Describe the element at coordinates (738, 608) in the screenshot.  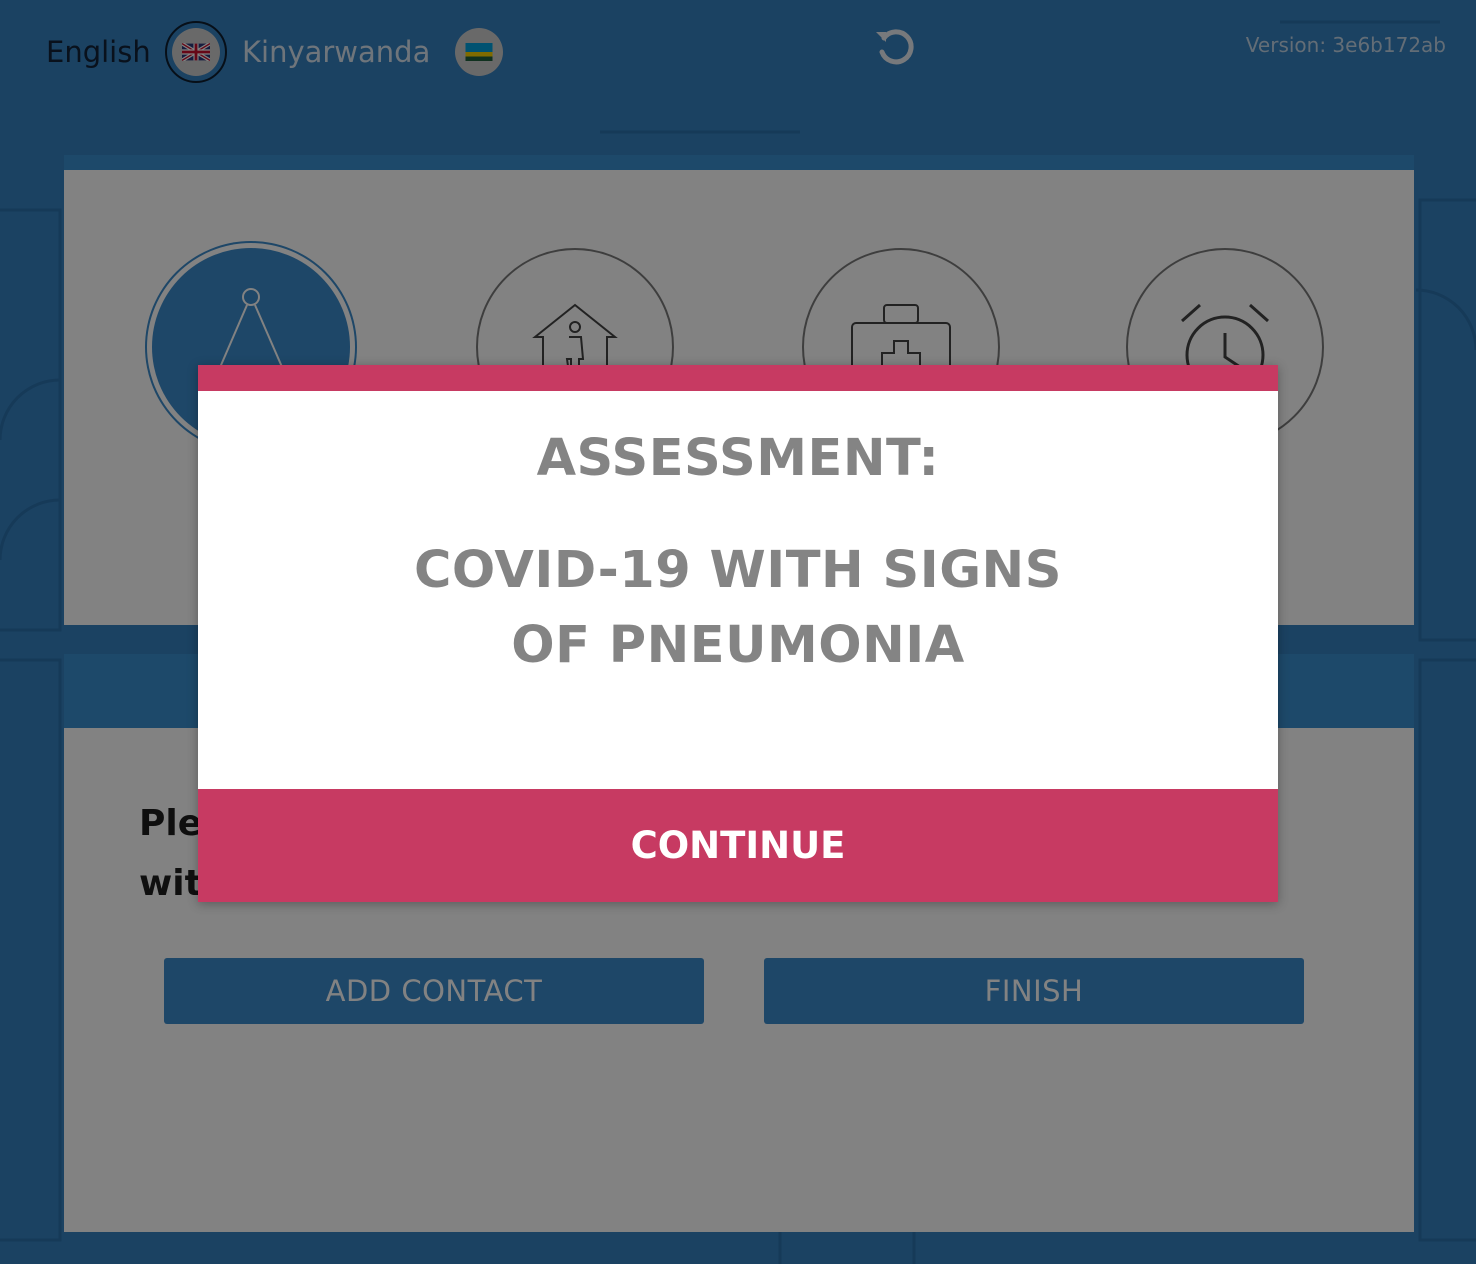
I see `assessment-result: COVID-19 WITH SIGNS OF PNEUMONIA` at that location.